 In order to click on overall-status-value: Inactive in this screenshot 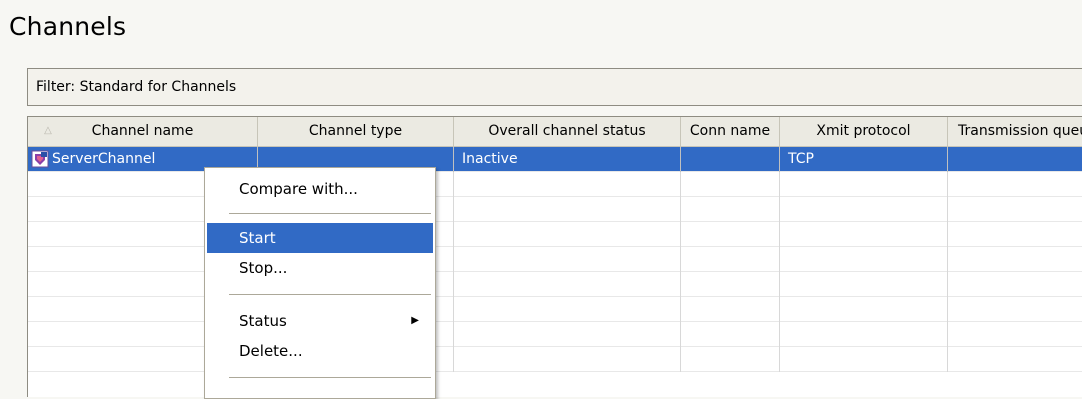, I will do `click(490, 159)`.